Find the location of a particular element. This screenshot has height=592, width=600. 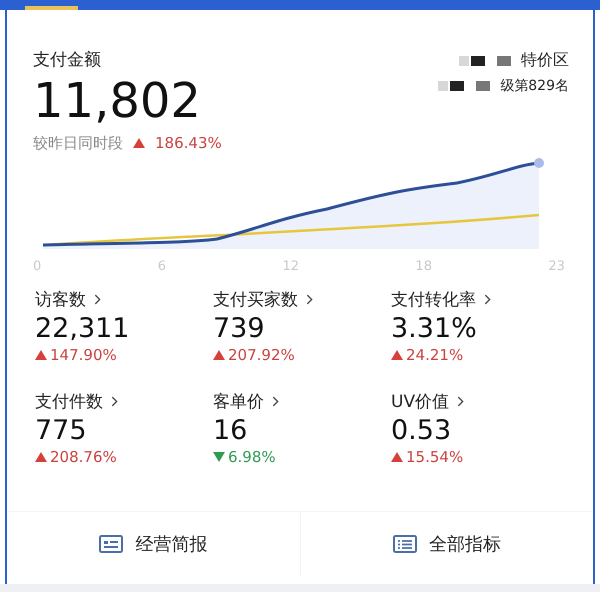

metric-link: 支付件数 is located at coordinates (69, 401).